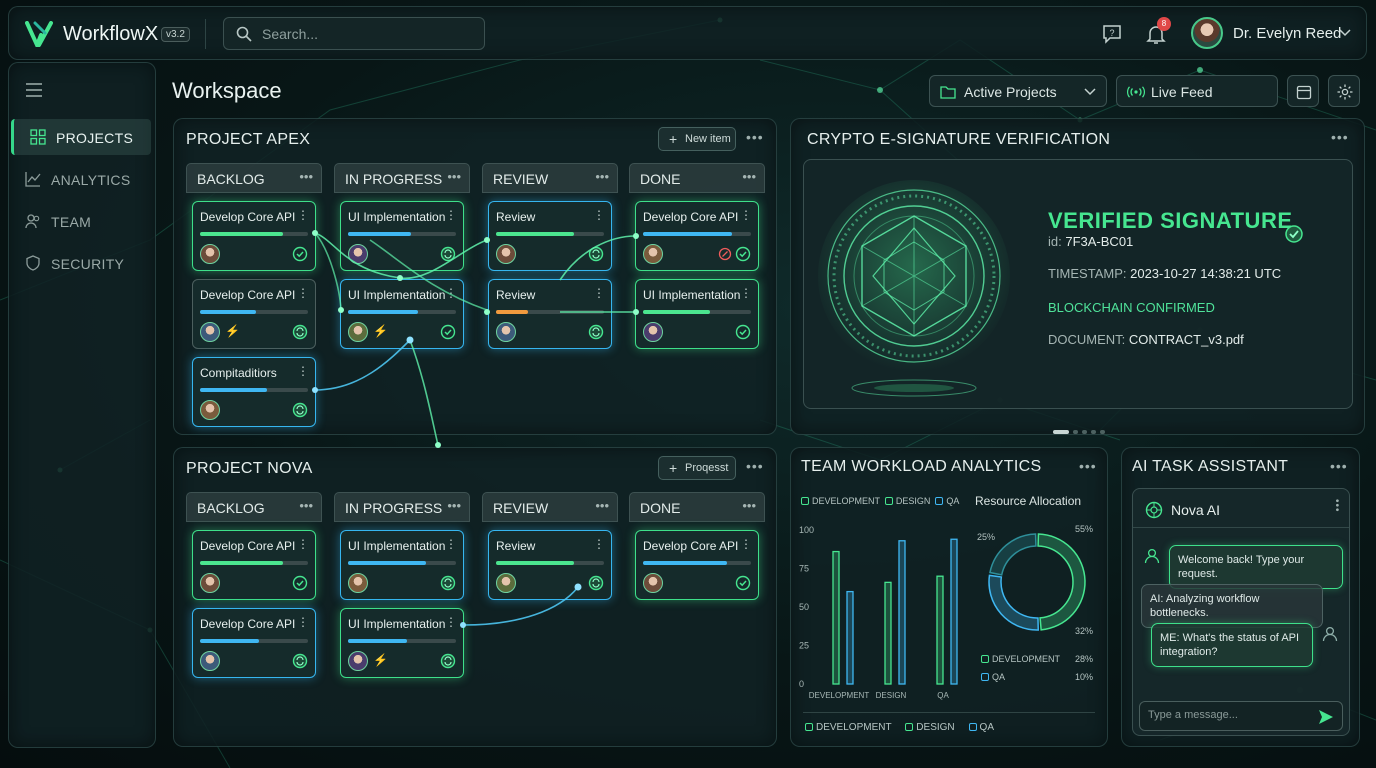  Describe the element at coordinates (1344, 91) in the screenshot. I see `settings-button` at that location.